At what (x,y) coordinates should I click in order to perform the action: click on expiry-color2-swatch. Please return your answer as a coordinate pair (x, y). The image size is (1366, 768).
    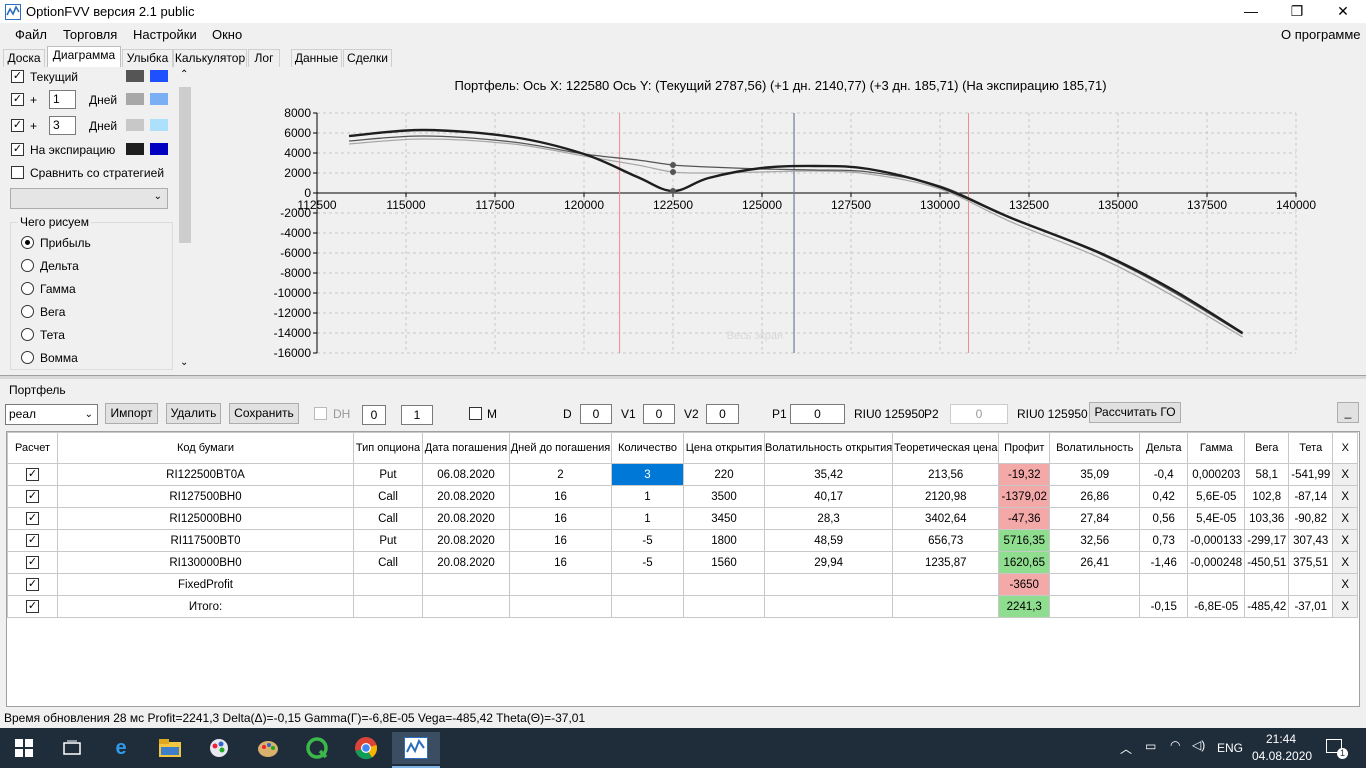
    Looking at the image, I should click on (159, 149).